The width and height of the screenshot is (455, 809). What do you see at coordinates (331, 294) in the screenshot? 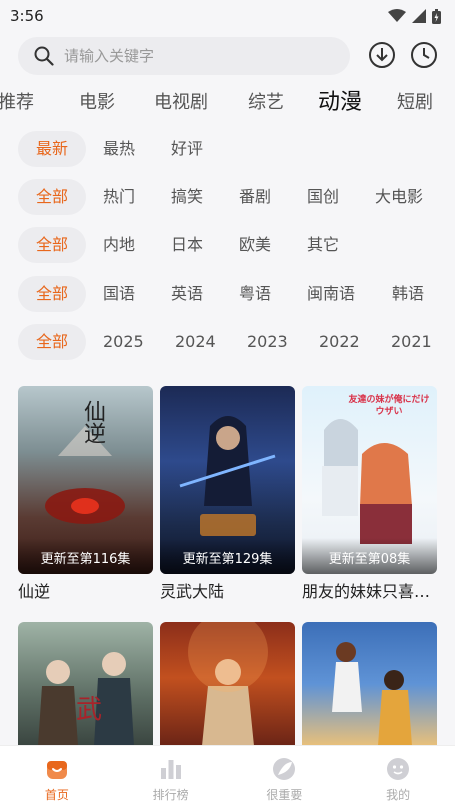
I see `filter-lang-hokkien: 闽南语` at bounding box center [331, 294].